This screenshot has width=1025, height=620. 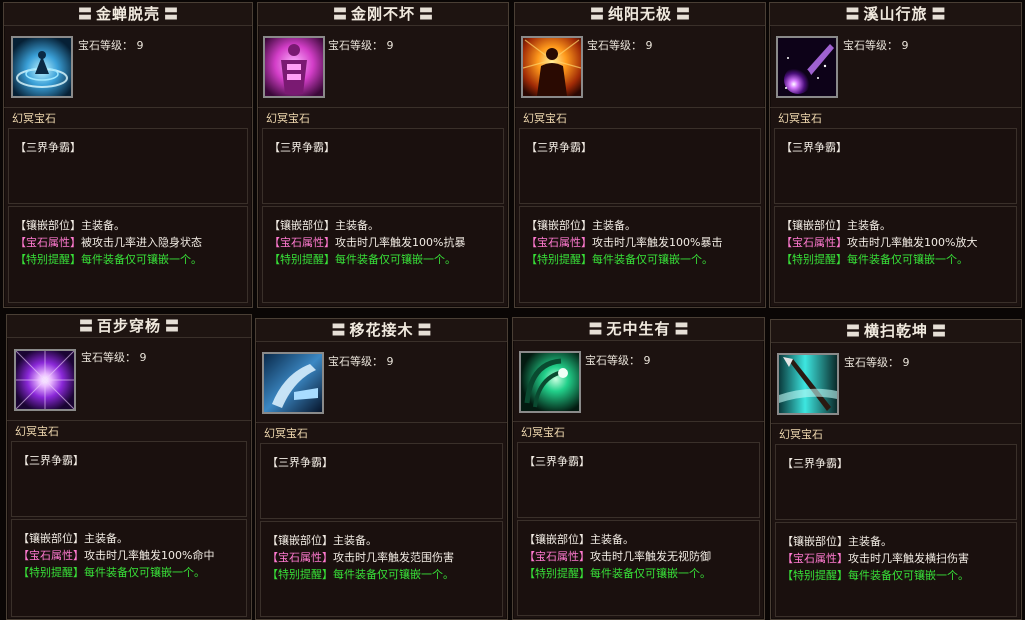 I want to click on fiery-silhouette-icon, so click(x=552, y=67).